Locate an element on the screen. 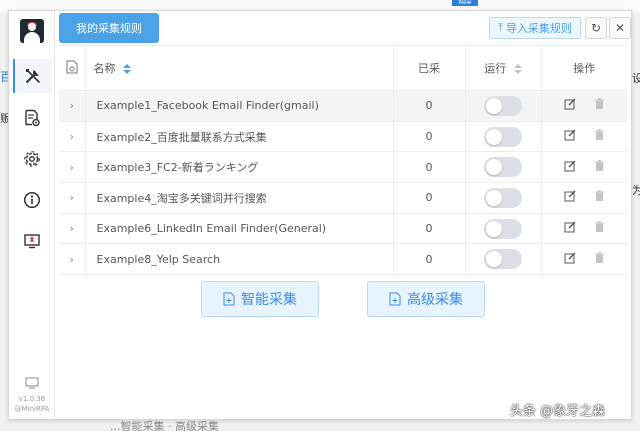  background-new-badge: New is located at coordinates (465, 3).